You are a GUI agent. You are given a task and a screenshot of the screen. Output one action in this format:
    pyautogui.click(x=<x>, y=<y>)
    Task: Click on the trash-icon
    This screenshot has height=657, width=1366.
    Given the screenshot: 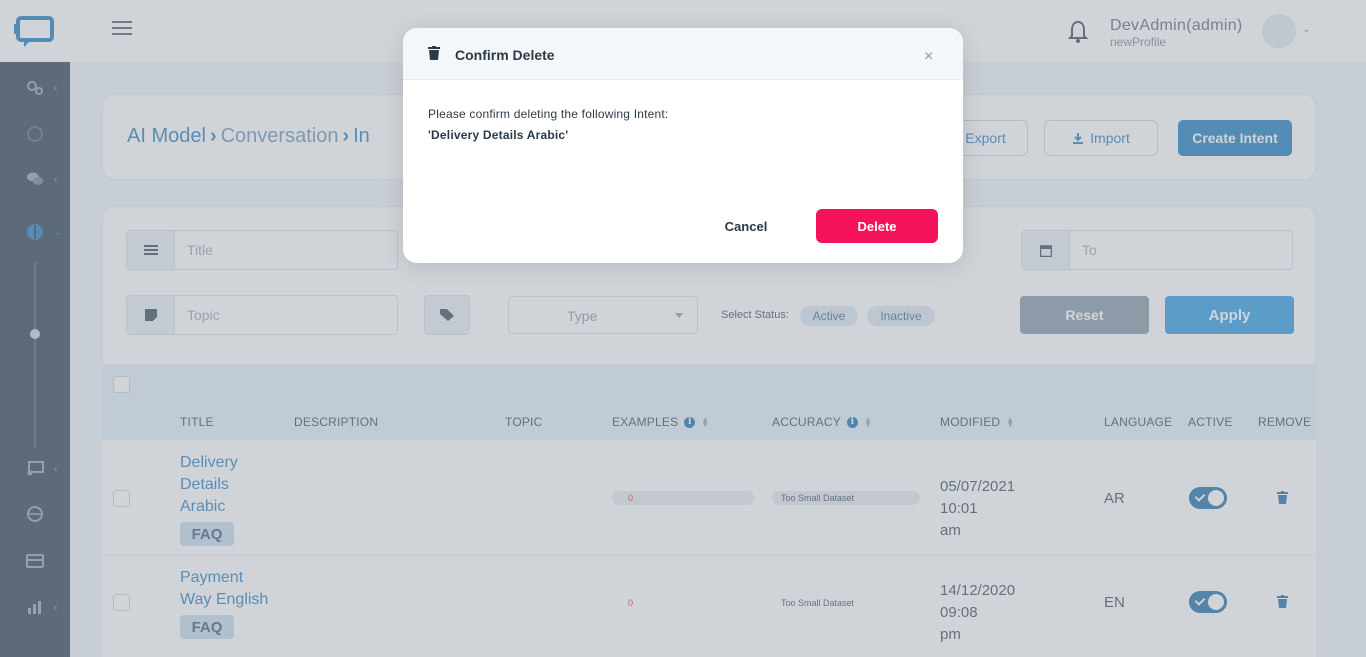 What is the action you would take?
    pyautogui.click(x=434, y=53)
    